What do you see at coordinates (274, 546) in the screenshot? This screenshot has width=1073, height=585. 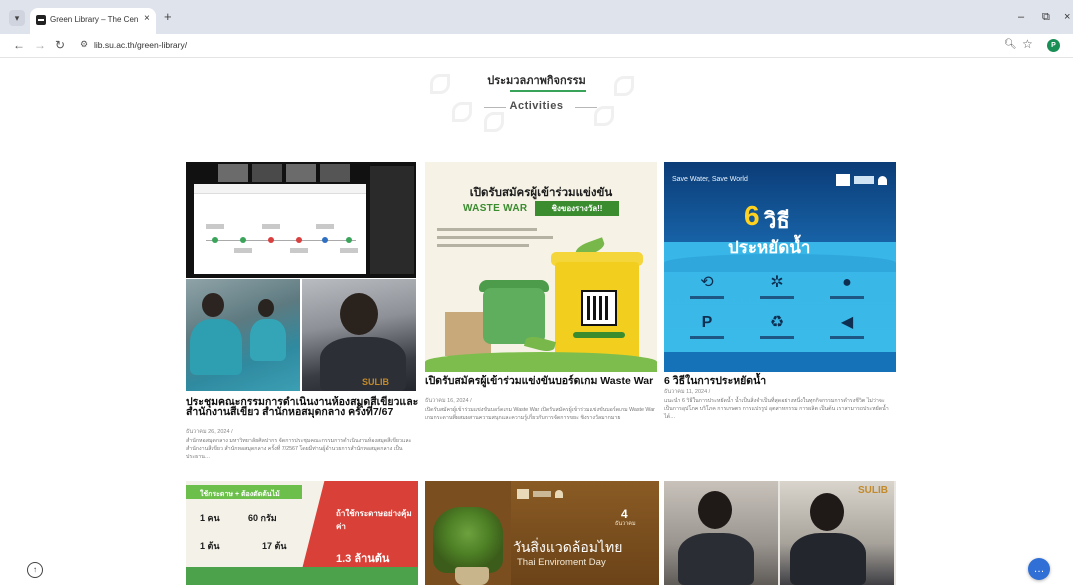 I see `infographic-count: 17 ต้น` at bounding box center [274, 546].